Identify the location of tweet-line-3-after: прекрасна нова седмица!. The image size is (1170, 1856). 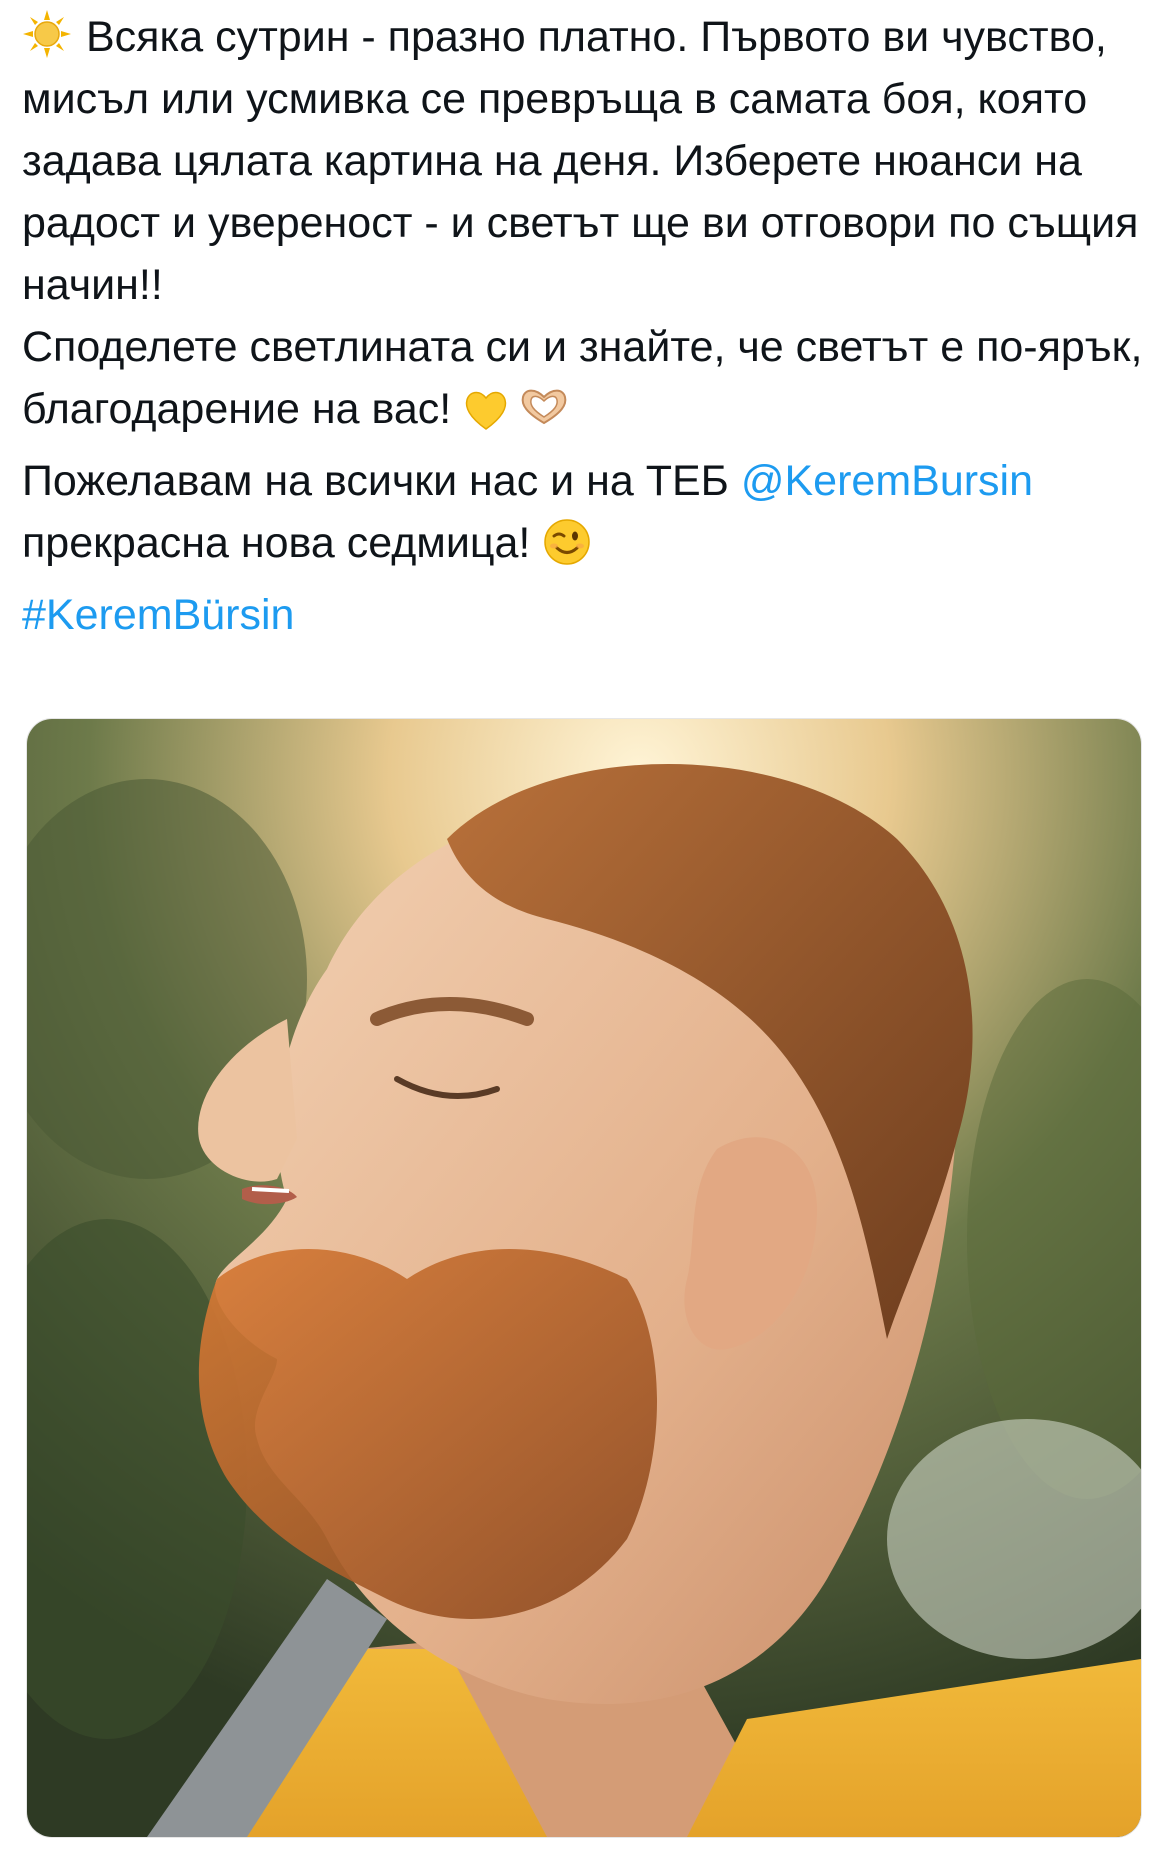
(276, 543).